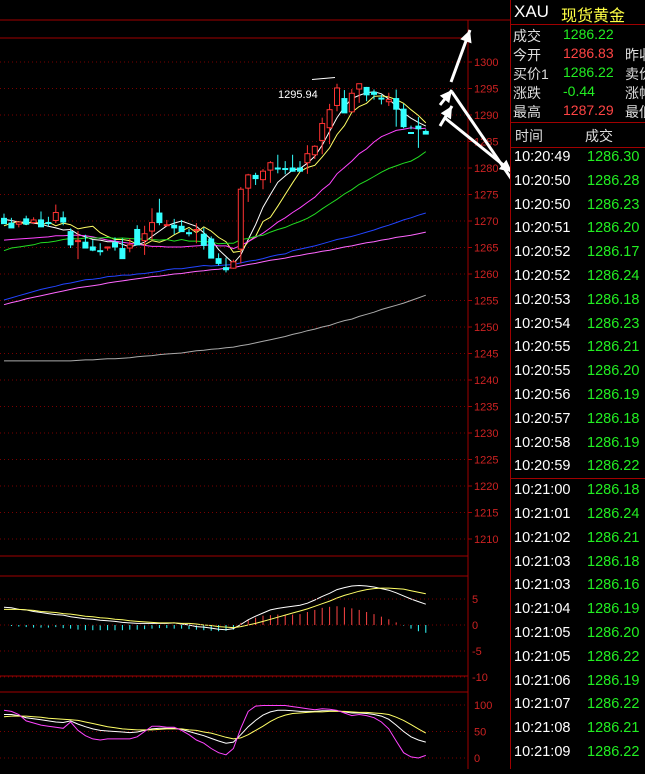 This screenshot has width=645, height=774. Describe the element at coordinates (486, 116) in the screenshot. I see `price-tick-label: 1290` at that location.